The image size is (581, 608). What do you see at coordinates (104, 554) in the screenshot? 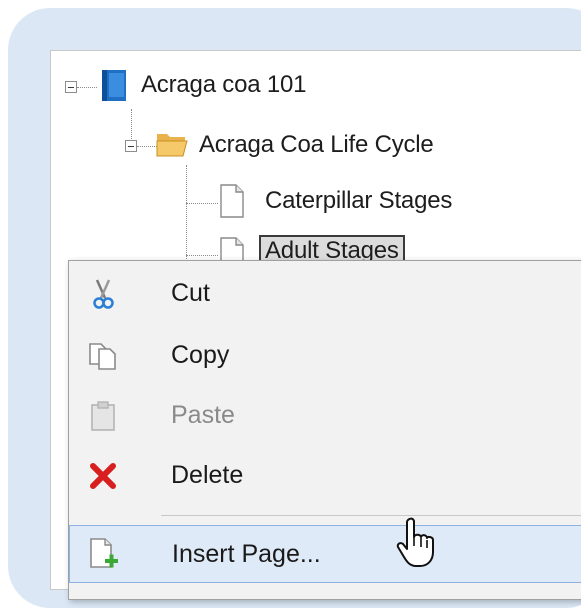
I see `insert-page-icon` at bounding box center [104, 554].